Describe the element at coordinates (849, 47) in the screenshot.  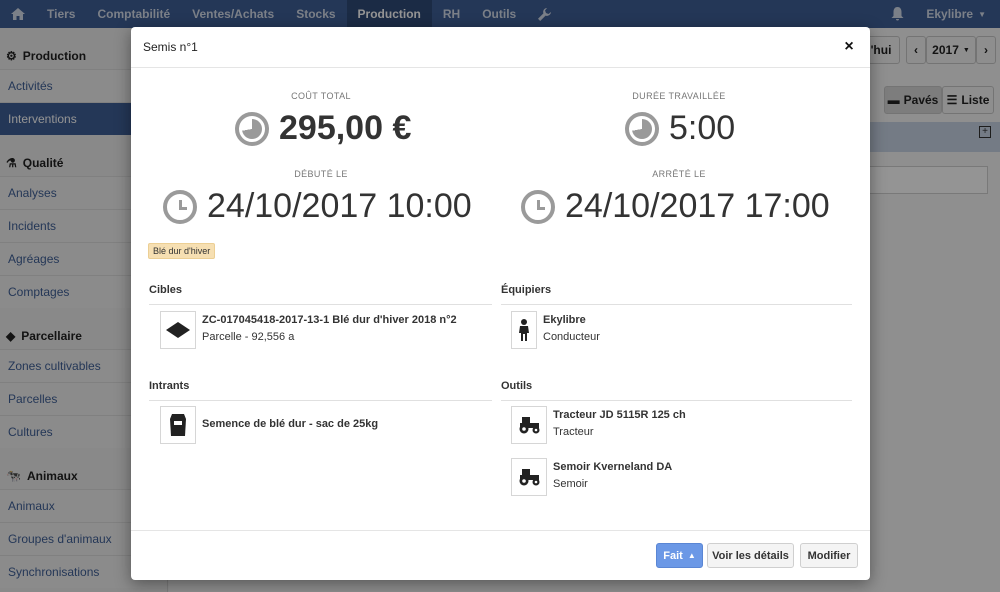
I see `close-icon: ×` at that location.